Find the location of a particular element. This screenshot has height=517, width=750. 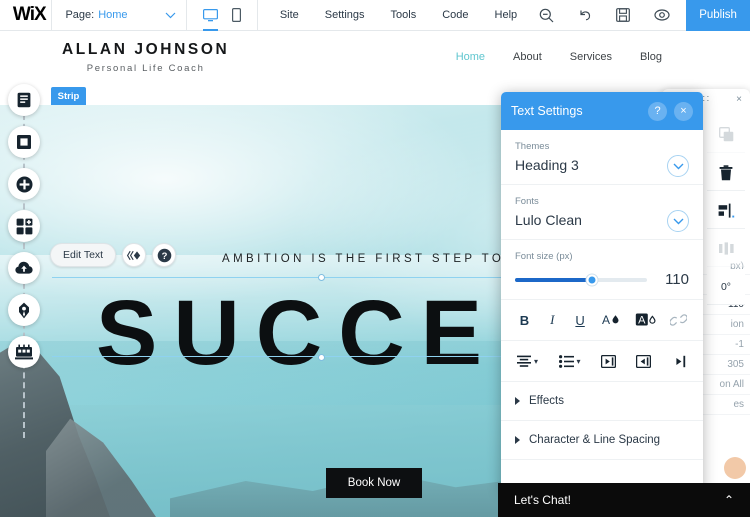

undo-icon is located at coordinates (585, 15).